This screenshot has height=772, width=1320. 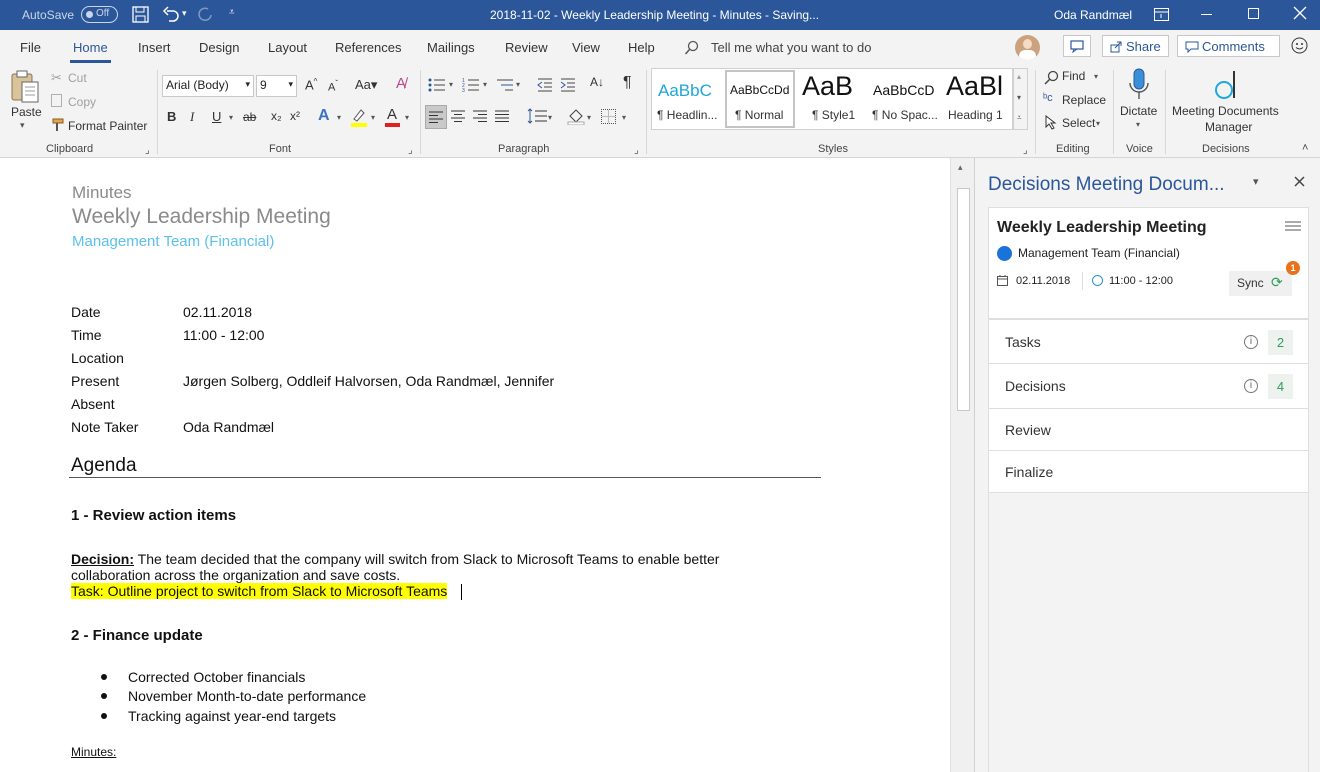 What do you see at coordinates (1098, 123) in the screenshot?
I see `select-dropdown-icon: ▾` at bounding box center [1098, 123].